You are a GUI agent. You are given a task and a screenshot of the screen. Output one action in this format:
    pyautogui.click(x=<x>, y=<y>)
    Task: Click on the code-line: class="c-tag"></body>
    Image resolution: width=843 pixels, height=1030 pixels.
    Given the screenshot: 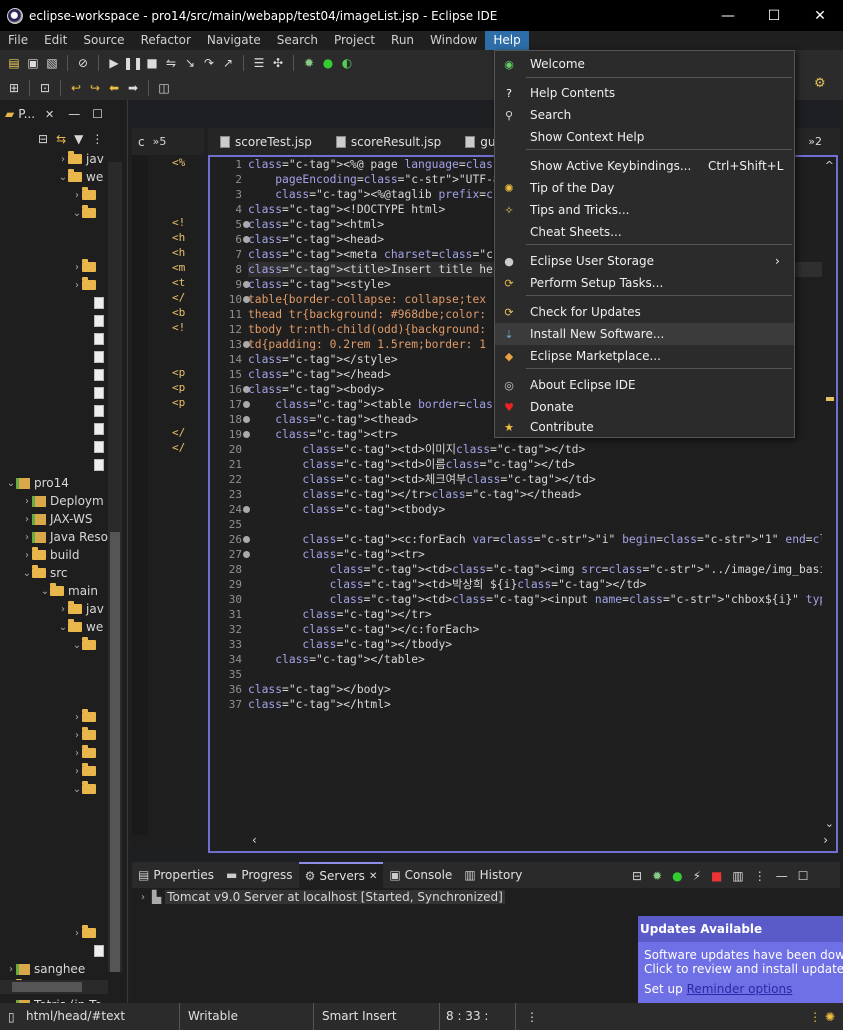 What is the action you would take?
    pyautogui.click(x=535, y=689)
    